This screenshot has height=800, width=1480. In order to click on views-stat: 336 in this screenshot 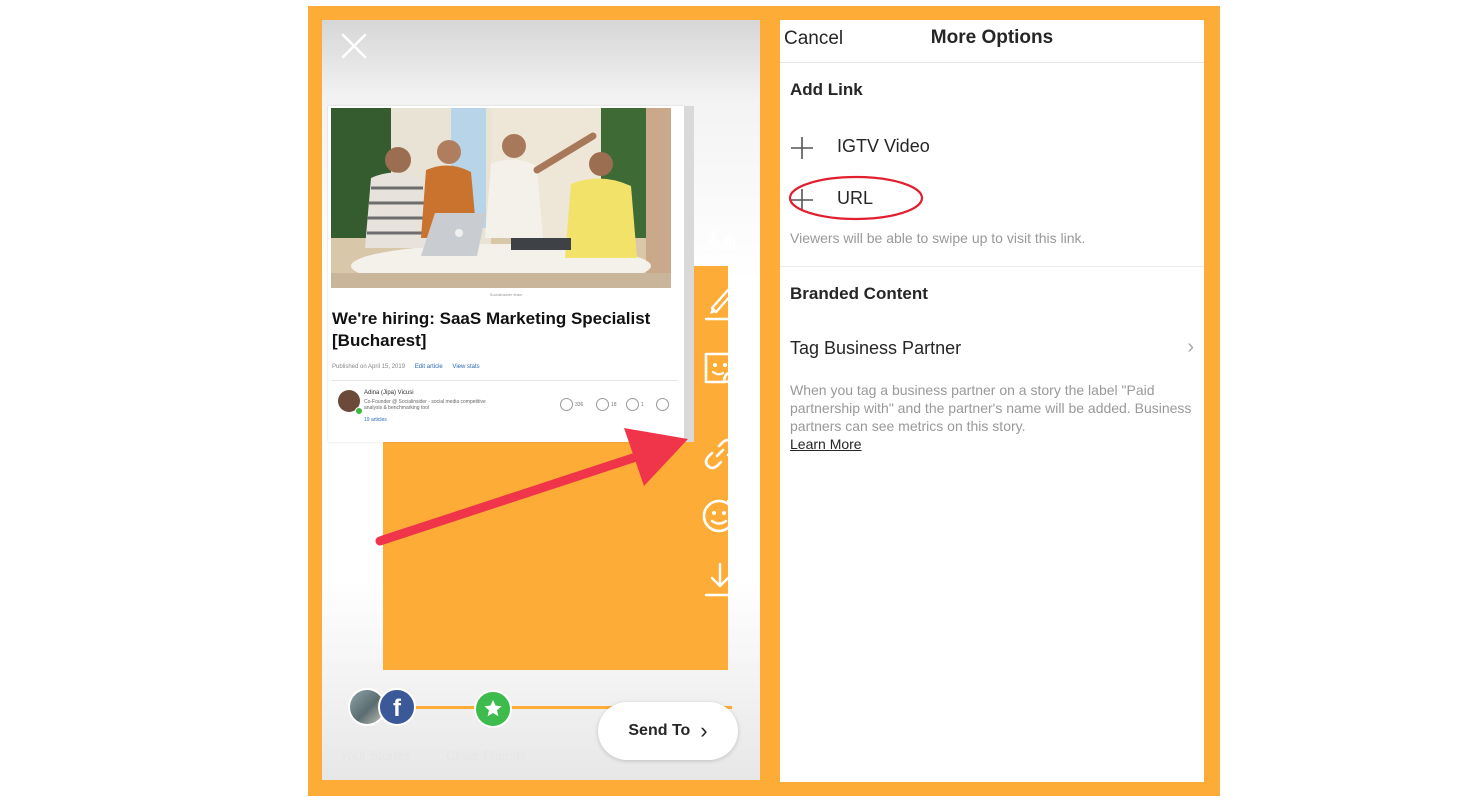, I will do `click(571, 404)`.